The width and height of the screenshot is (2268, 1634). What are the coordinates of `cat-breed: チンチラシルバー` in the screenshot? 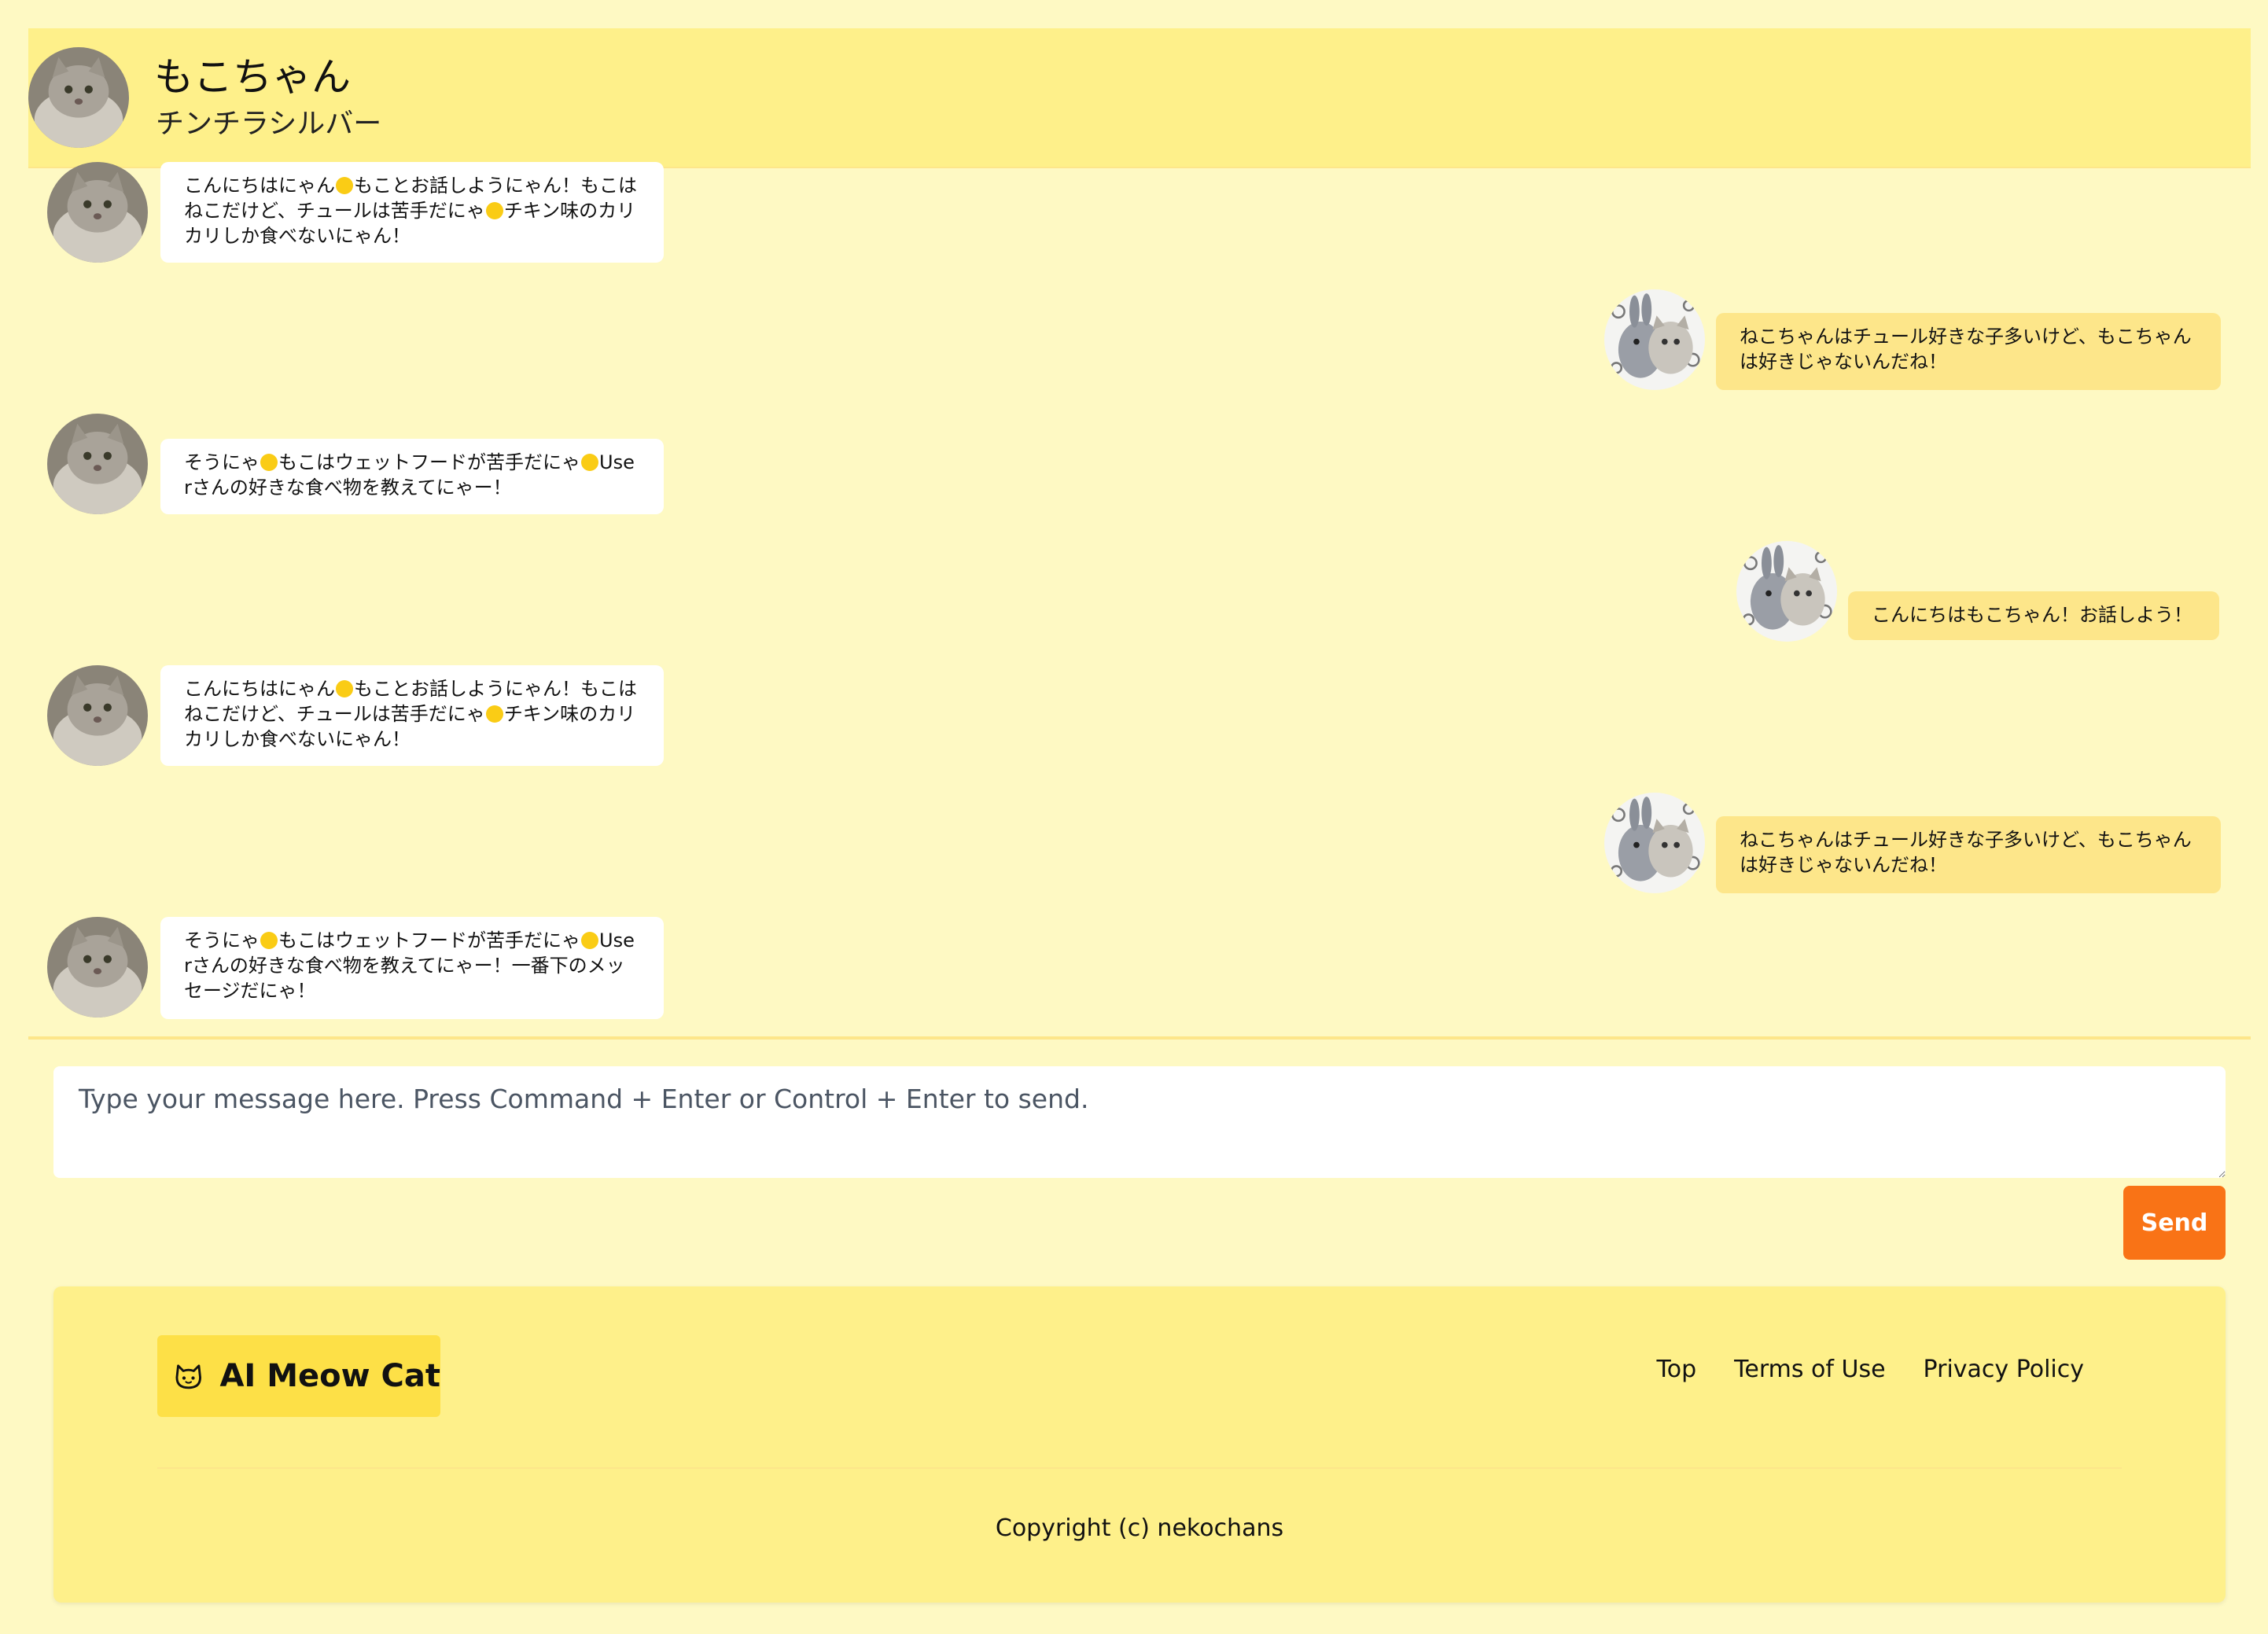 It's located at (269, 124).